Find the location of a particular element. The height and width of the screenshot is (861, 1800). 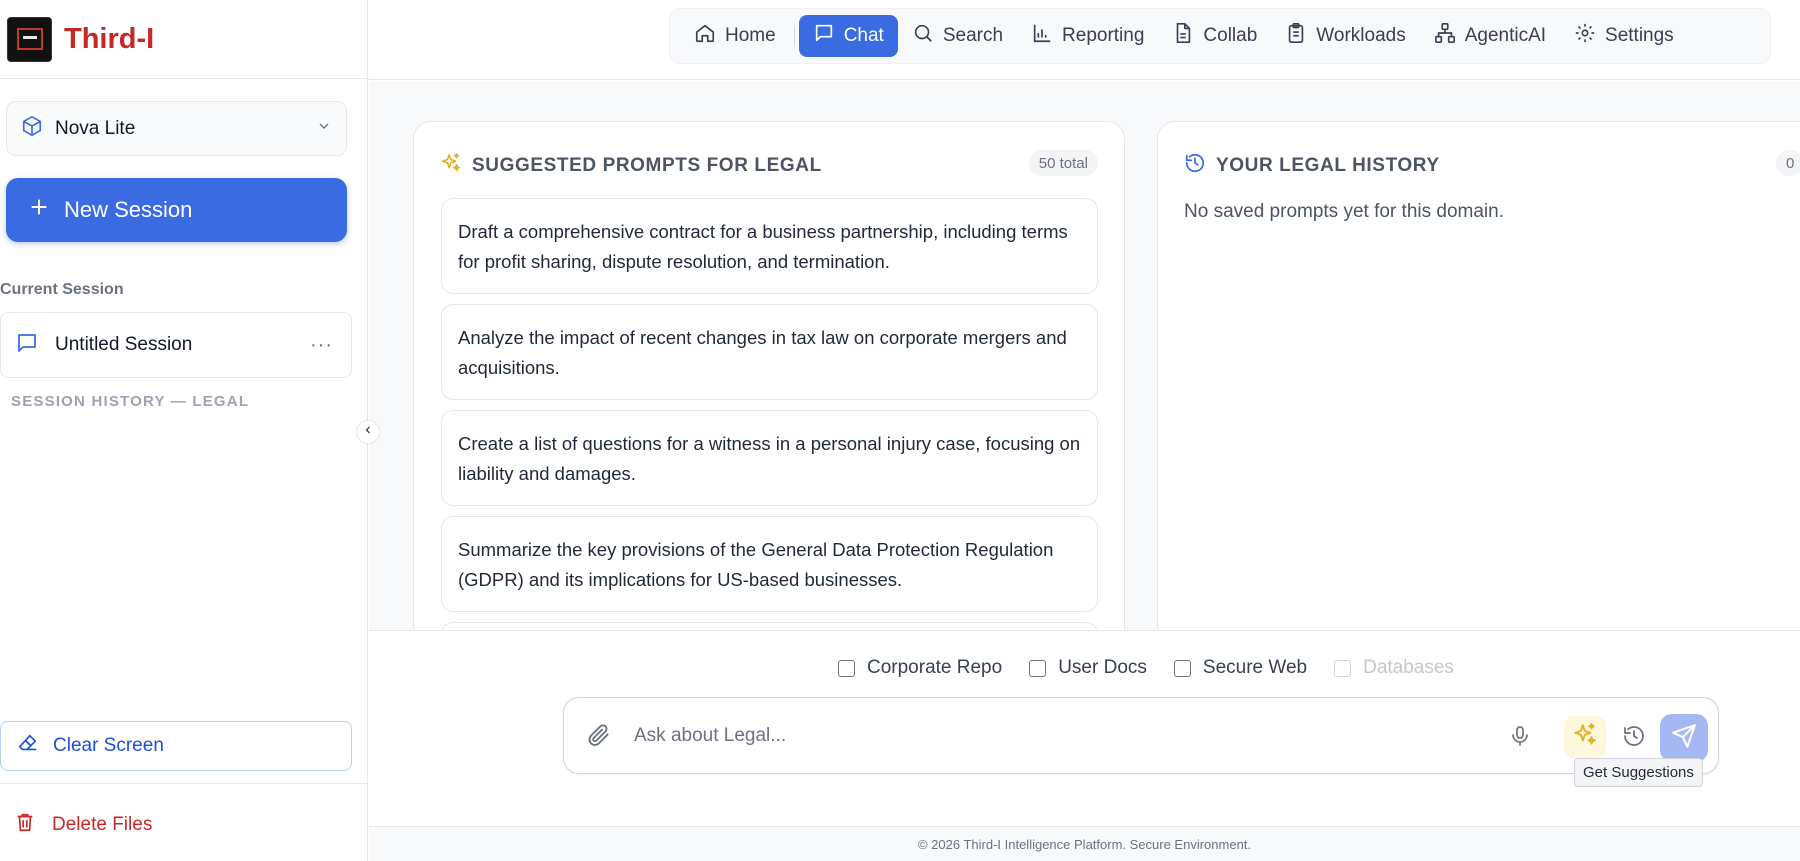

nav-settings: Settings is located at coordinates (1624, 36).